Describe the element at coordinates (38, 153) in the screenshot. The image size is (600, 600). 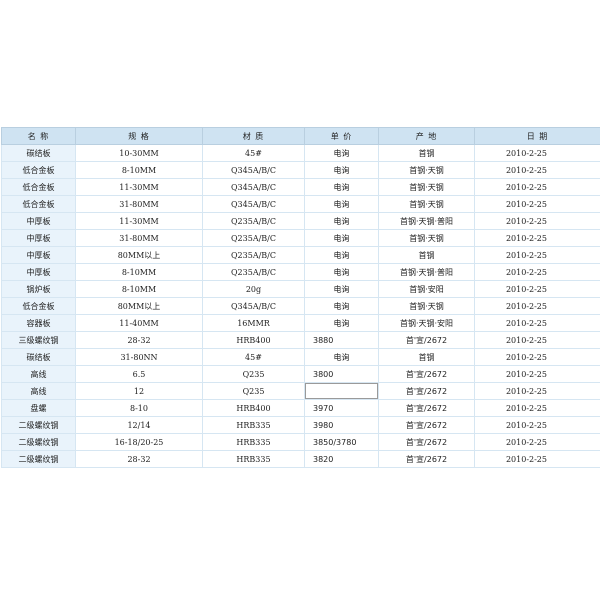
I see `cell-name: 碳结板` at that location.